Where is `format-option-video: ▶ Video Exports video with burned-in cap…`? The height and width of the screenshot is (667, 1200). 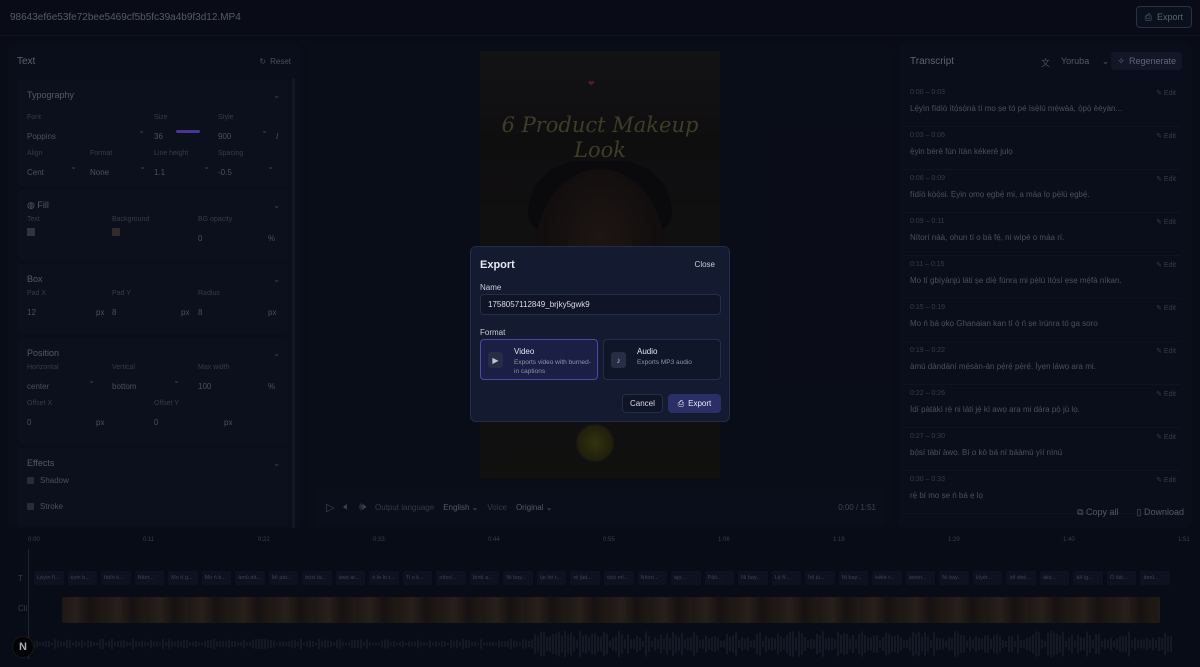 format-option-video: ▶ Video Exports video with burned-in cap… is located at coordinates (539, 359).